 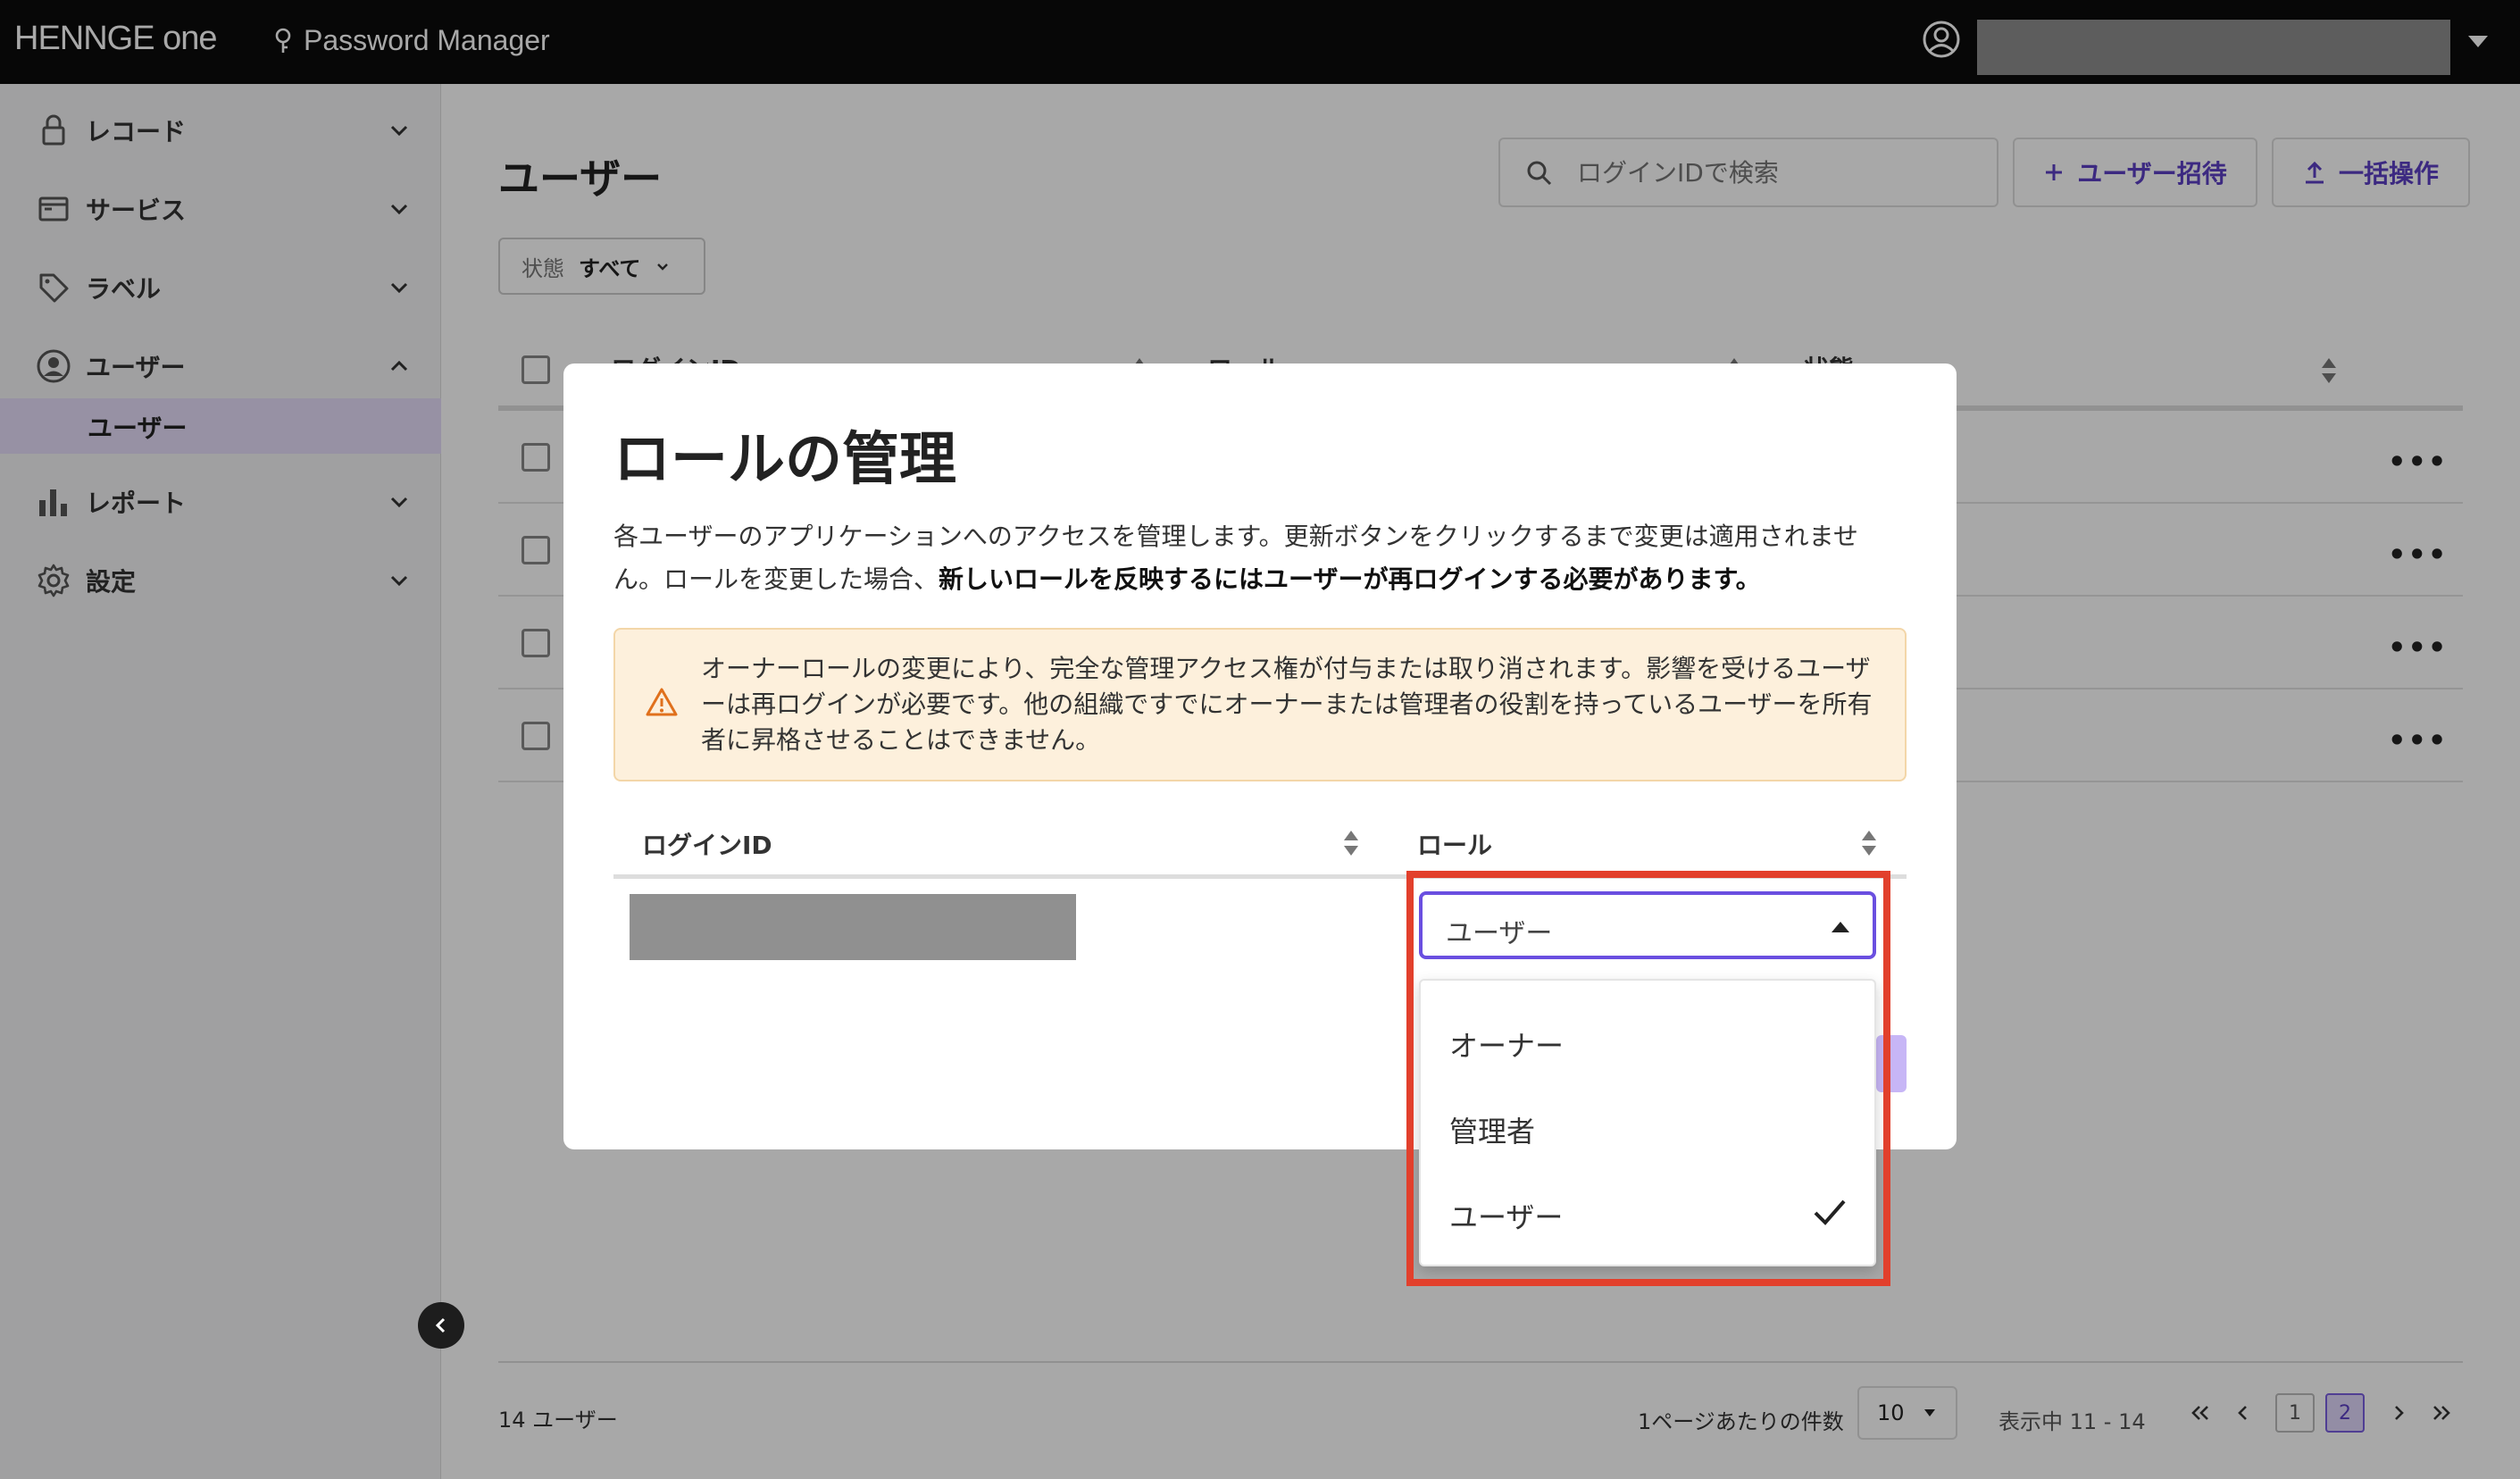 I want to click on annotation-highlight-box, so click(x=1648, y=1078).